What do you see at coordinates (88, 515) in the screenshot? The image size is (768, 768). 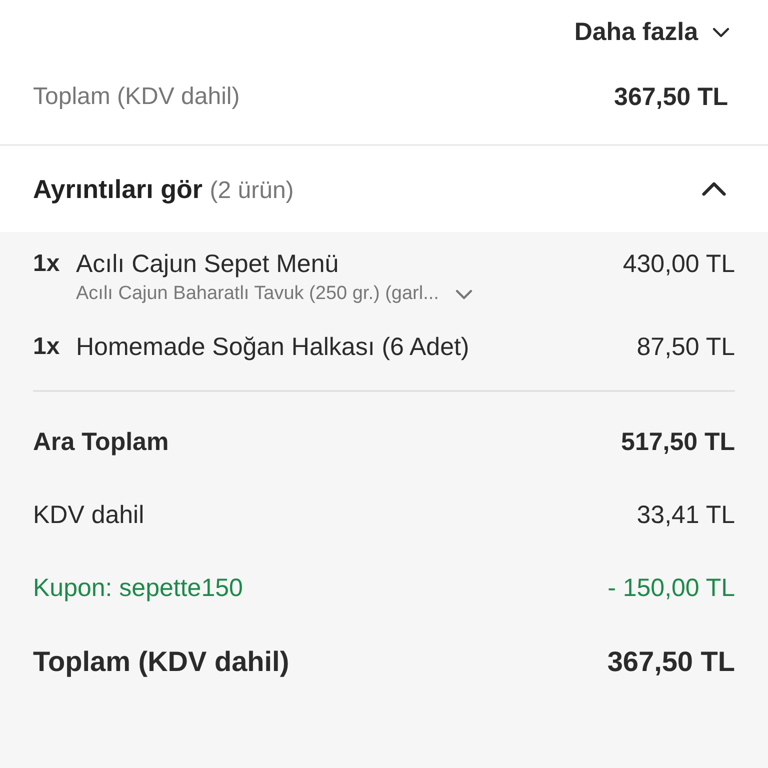 I see `tax-label: KDV dahil` at bounding box center [88, 515].